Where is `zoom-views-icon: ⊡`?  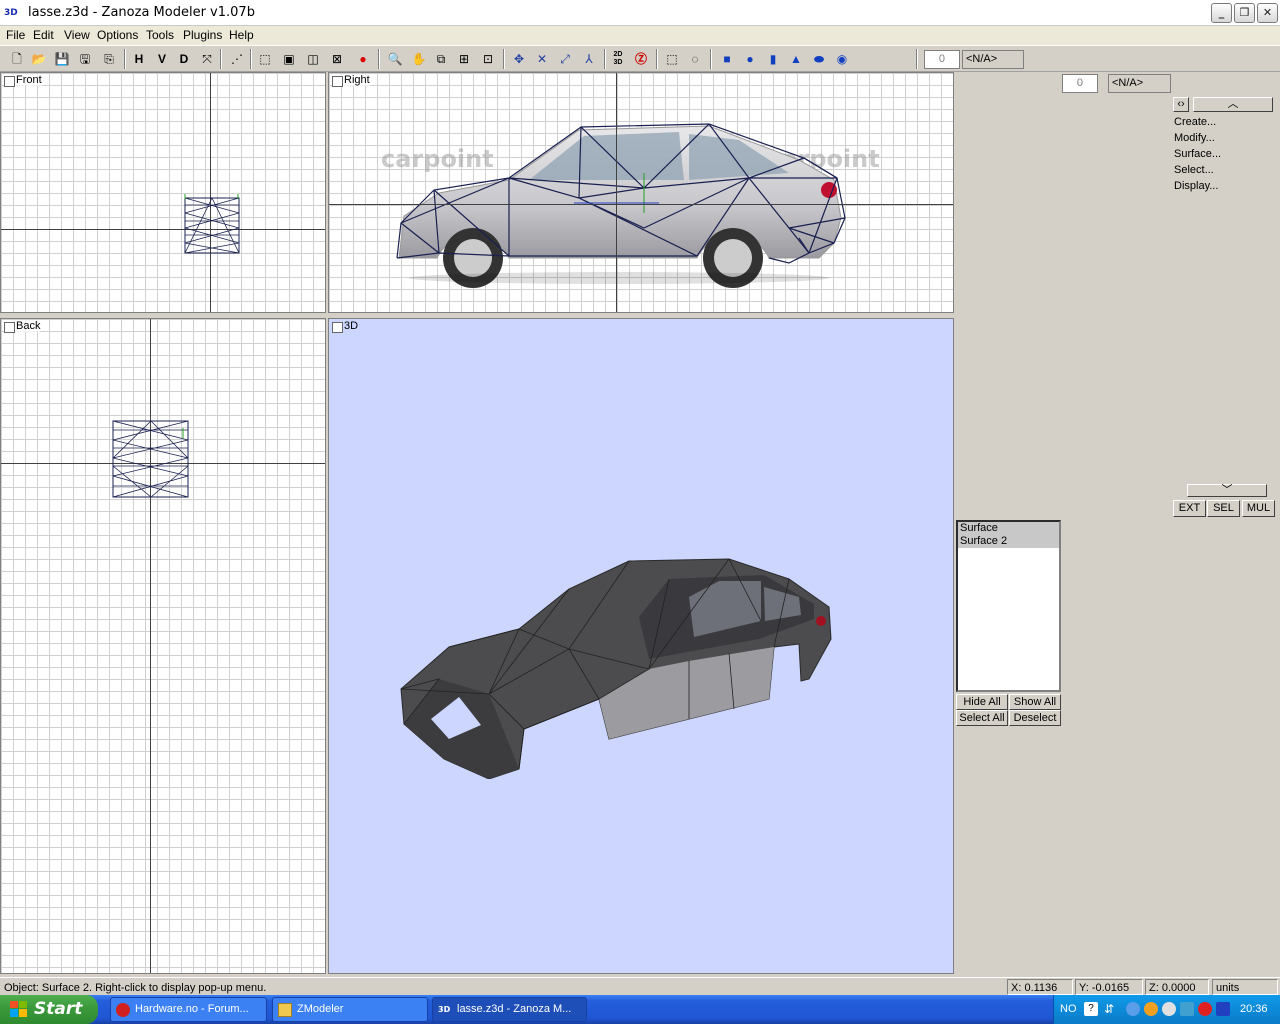 zoom-views-icon: ⊡ is located at coordinates (488, 59).